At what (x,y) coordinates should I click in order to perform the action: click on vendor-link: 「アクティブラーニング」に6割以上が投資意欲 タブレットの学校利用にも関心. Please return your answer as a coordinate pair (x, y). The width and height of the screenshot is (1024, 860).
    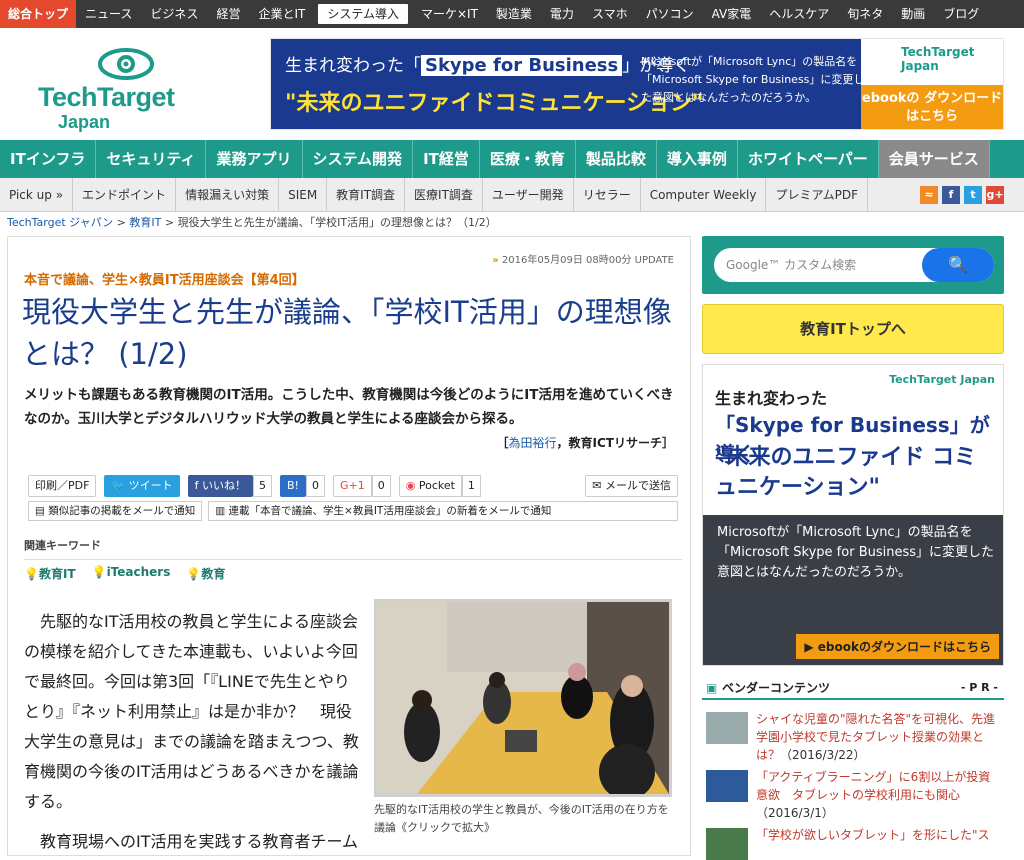
    Looking at the image, I should click on (873, 786).